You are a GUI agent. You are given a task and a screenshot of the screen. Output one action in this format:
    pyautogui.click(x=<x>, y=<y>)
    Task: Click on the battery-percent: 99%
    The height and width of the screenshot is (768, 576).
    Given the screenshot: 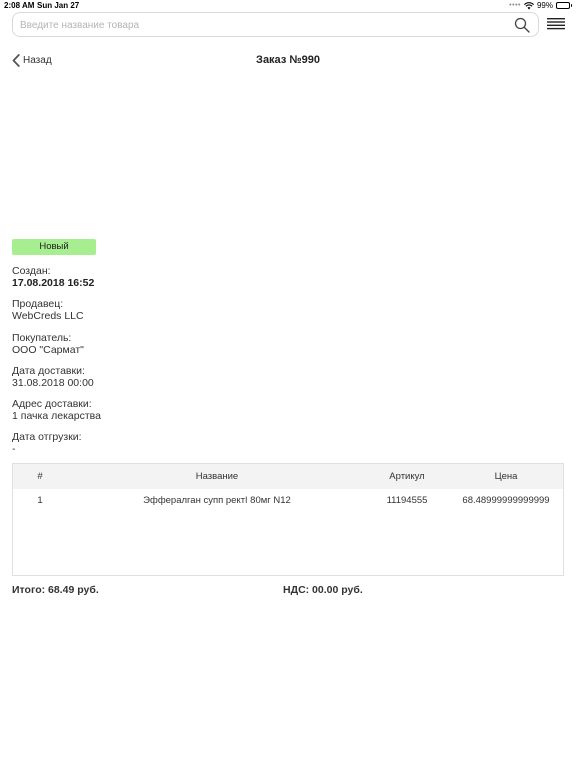 What is the action you would take?
    pyautogui.click(x=544, y=5)
    